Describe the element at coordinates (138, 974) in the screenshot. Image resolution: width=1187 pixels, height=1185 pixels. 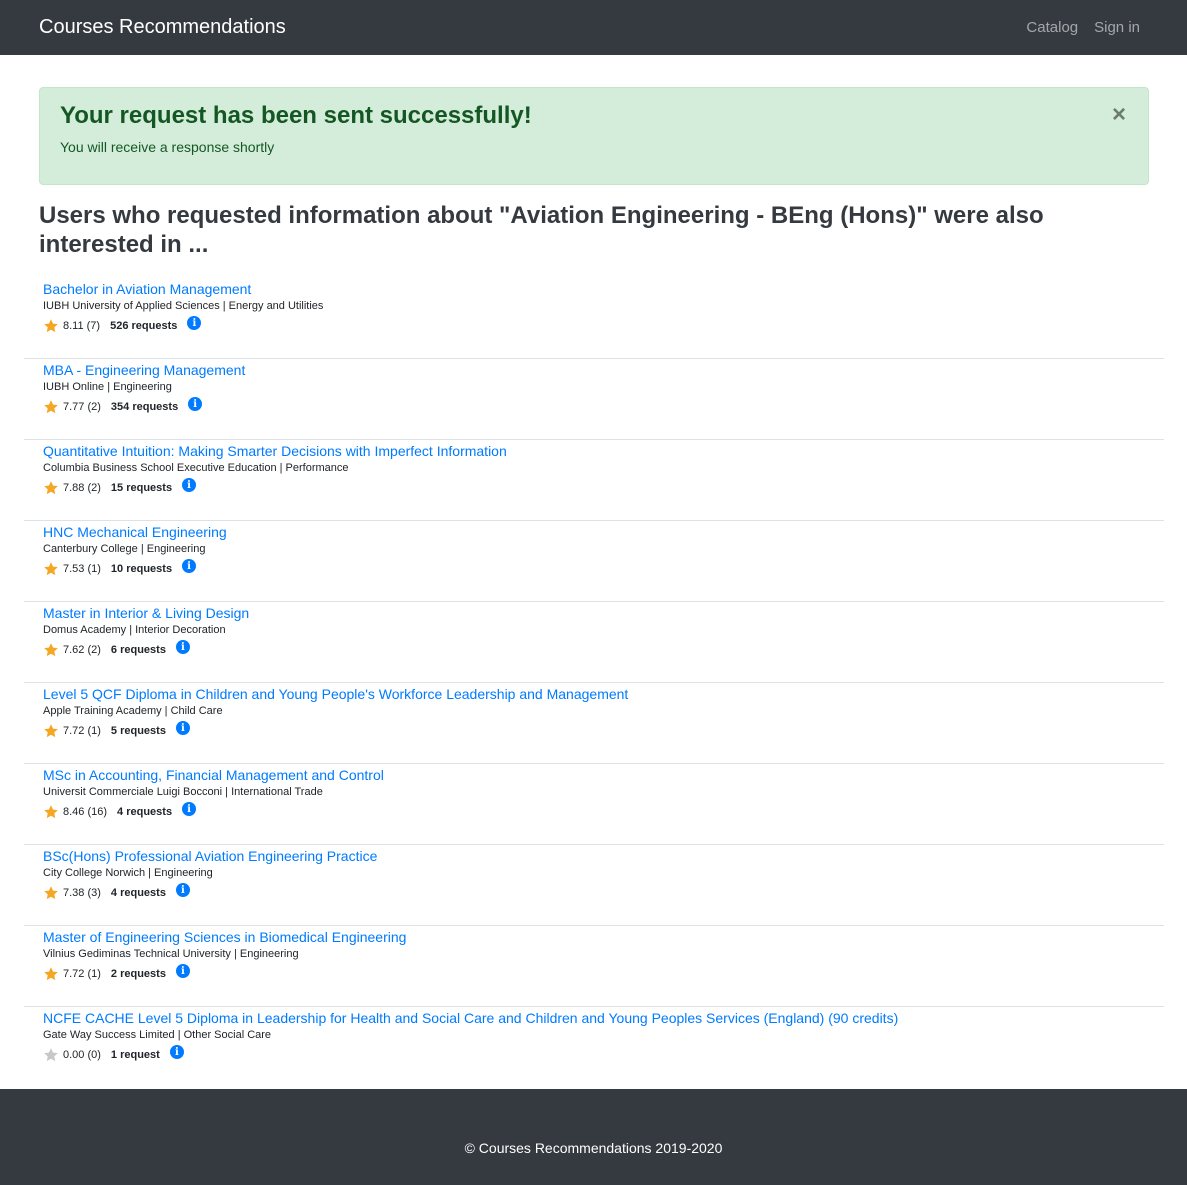
I see `course-requests: 2 requests` at that location.